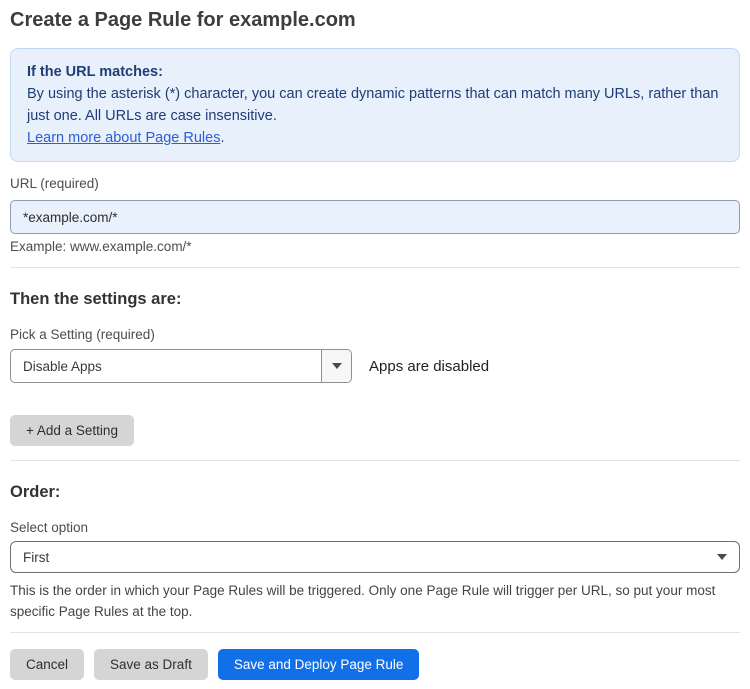 The width and height of the screenshot is (750, 689). Describe the element at coordinates (47, 664) in the screenshot. I see `cancel-button: Cancel` at that location.